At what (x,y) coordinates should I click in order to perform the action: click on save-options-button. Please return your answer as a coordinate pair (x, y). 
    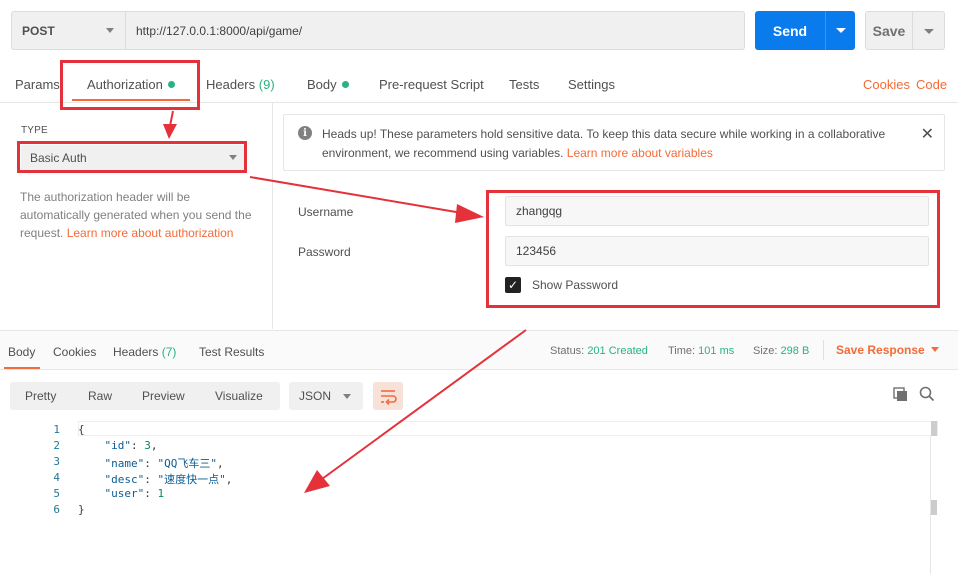
    Looking at the image, I should click on (929, 30).